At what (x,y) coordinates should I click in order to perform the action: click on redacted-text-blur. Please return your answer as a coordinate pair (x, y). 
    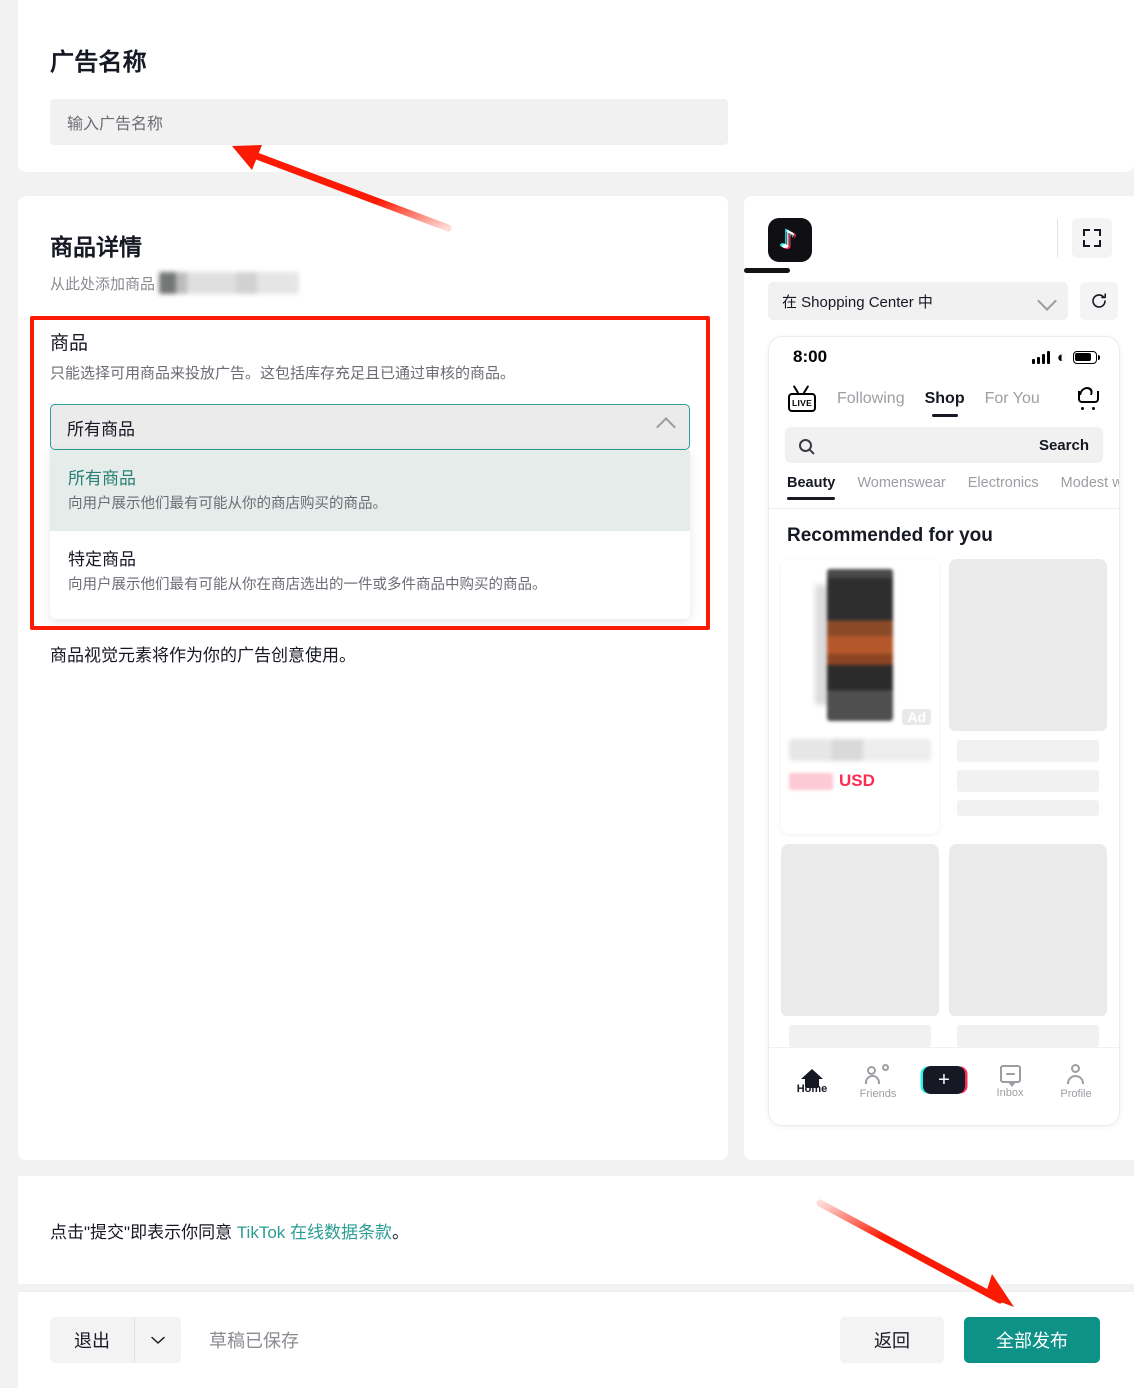
    Looking at the image, I should click on (229, 283).